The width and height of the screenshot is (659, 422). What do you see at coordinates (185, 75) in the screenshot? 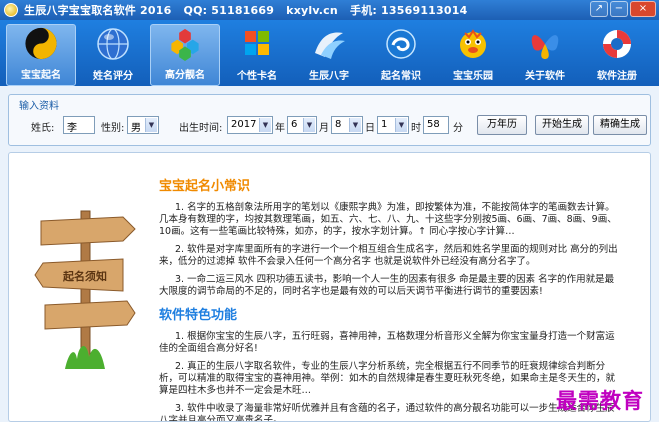
I see `tool-label: 高分靓名` at bounding box center [185, 75].